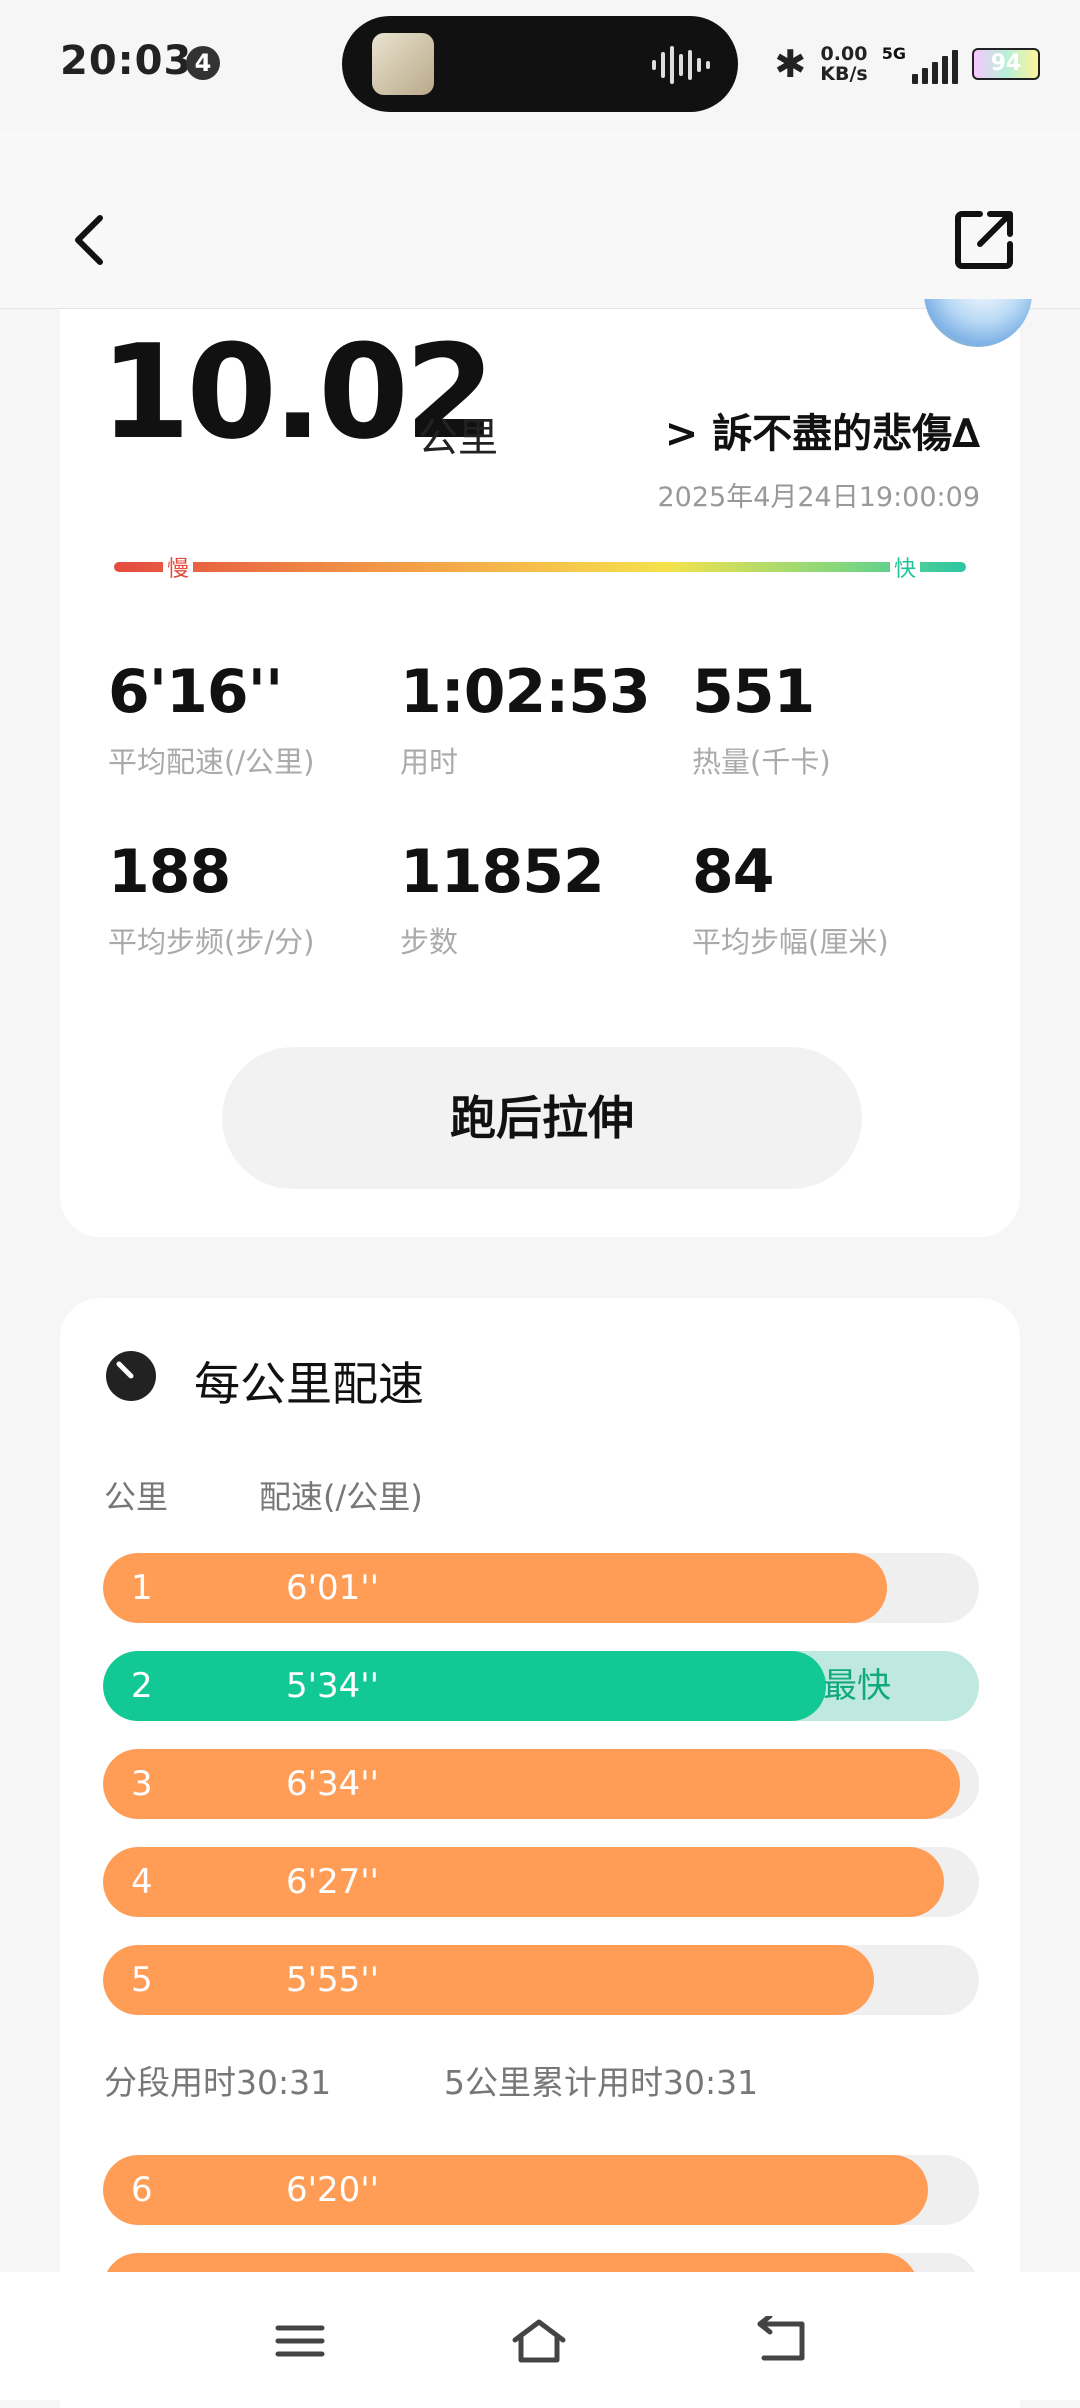 This screenshot has height=2408, width=1080. Describe the element at coordinates (142, 2190) in the screenshot. I see `split-km: 6` at that location.